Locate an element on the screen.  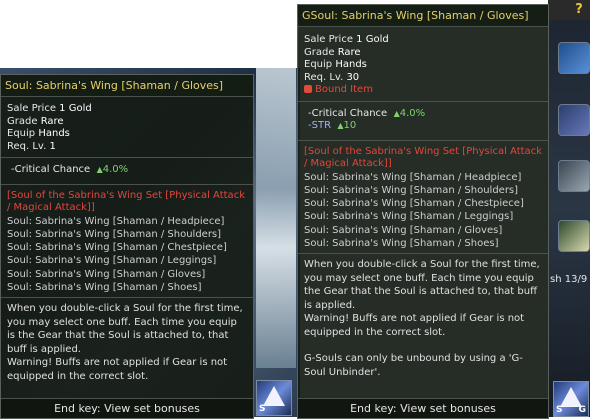
bound-label: Bound Item is located at coordinates (344, 89).